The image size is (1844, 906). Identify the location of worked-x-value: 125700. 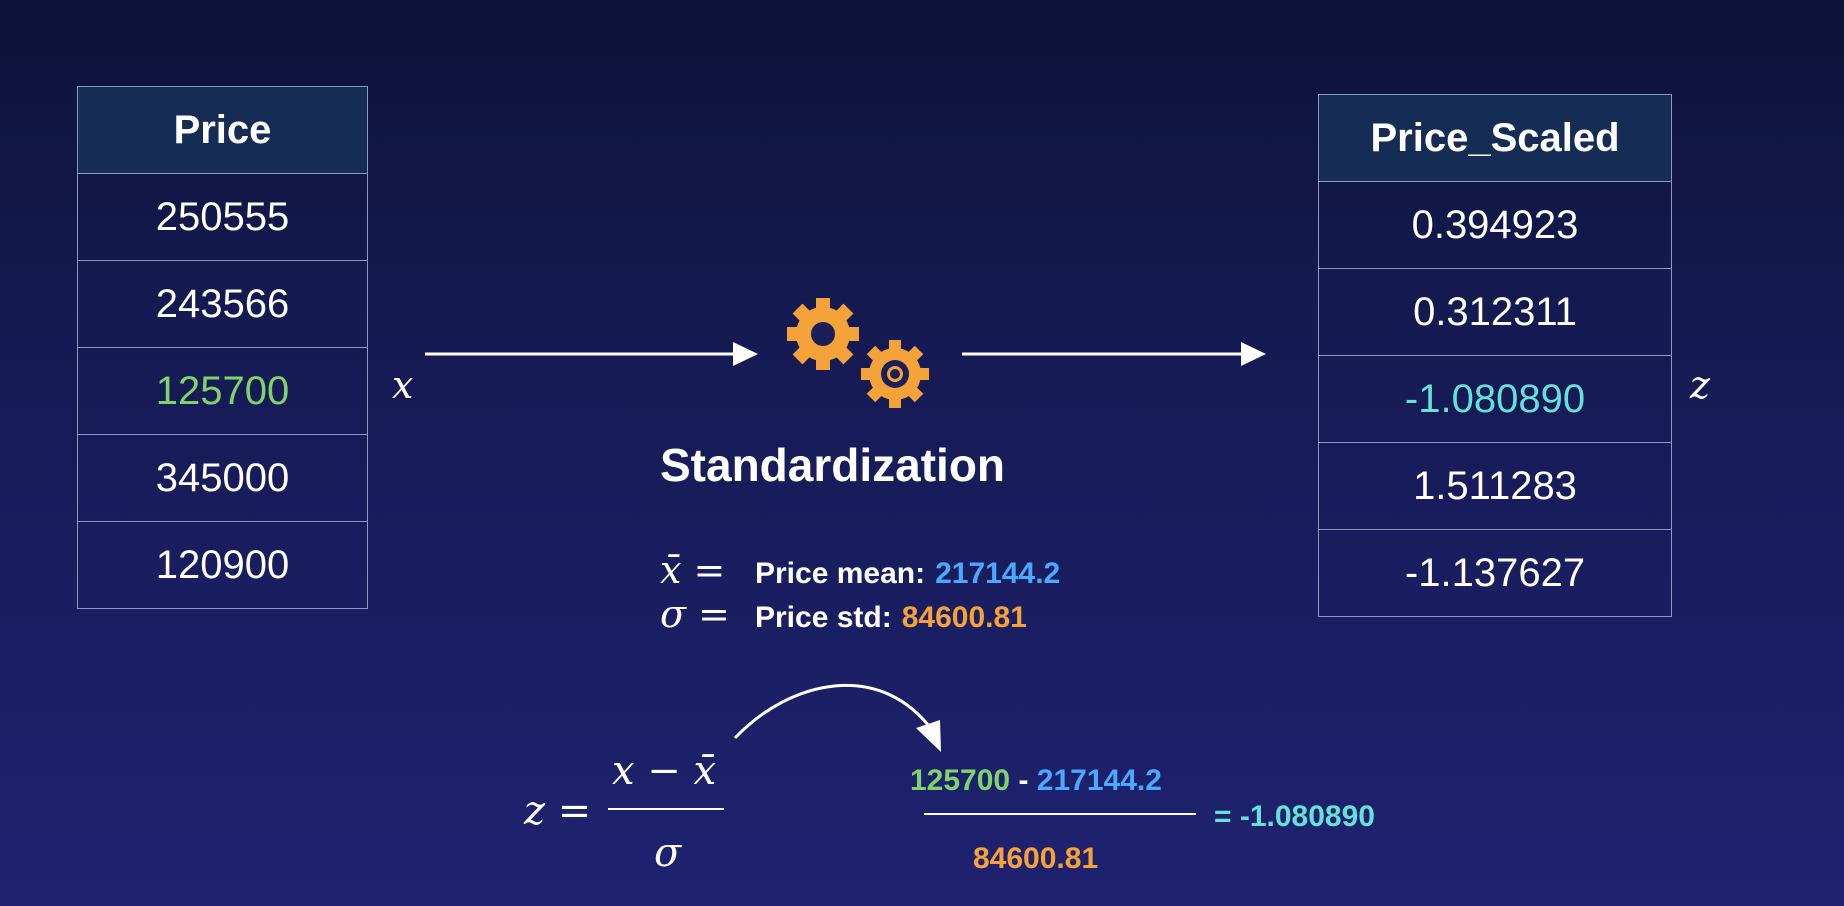
(960, 780).